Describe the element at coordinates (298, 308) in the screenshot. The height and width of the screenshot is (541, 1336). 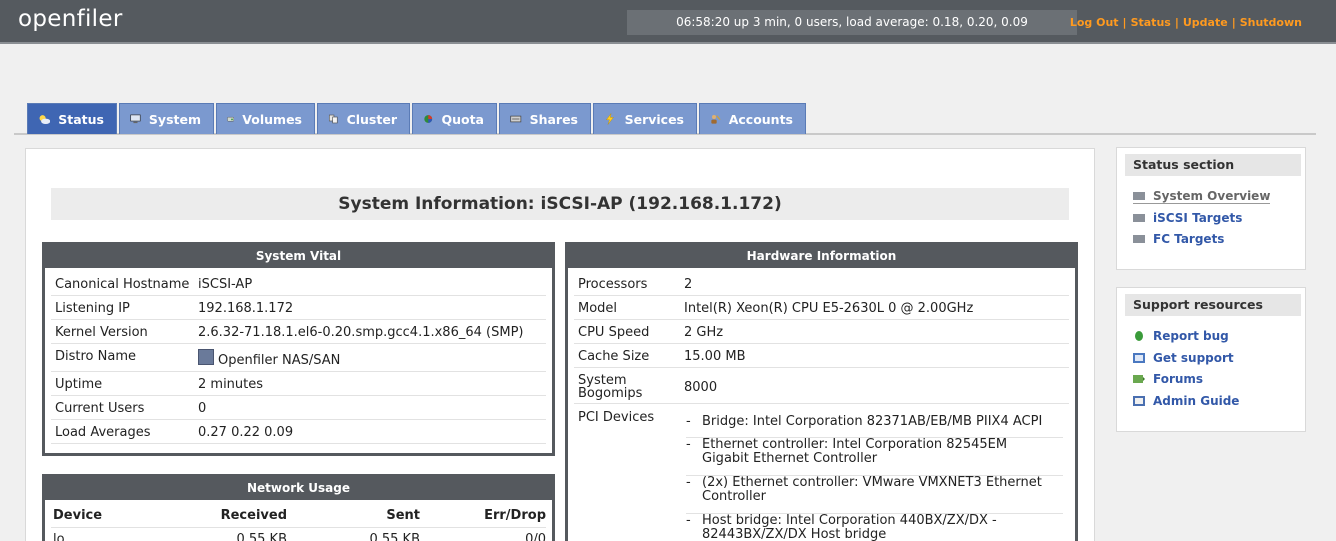
I see `table-row: Listening IP 192.168.1.172` at that location.